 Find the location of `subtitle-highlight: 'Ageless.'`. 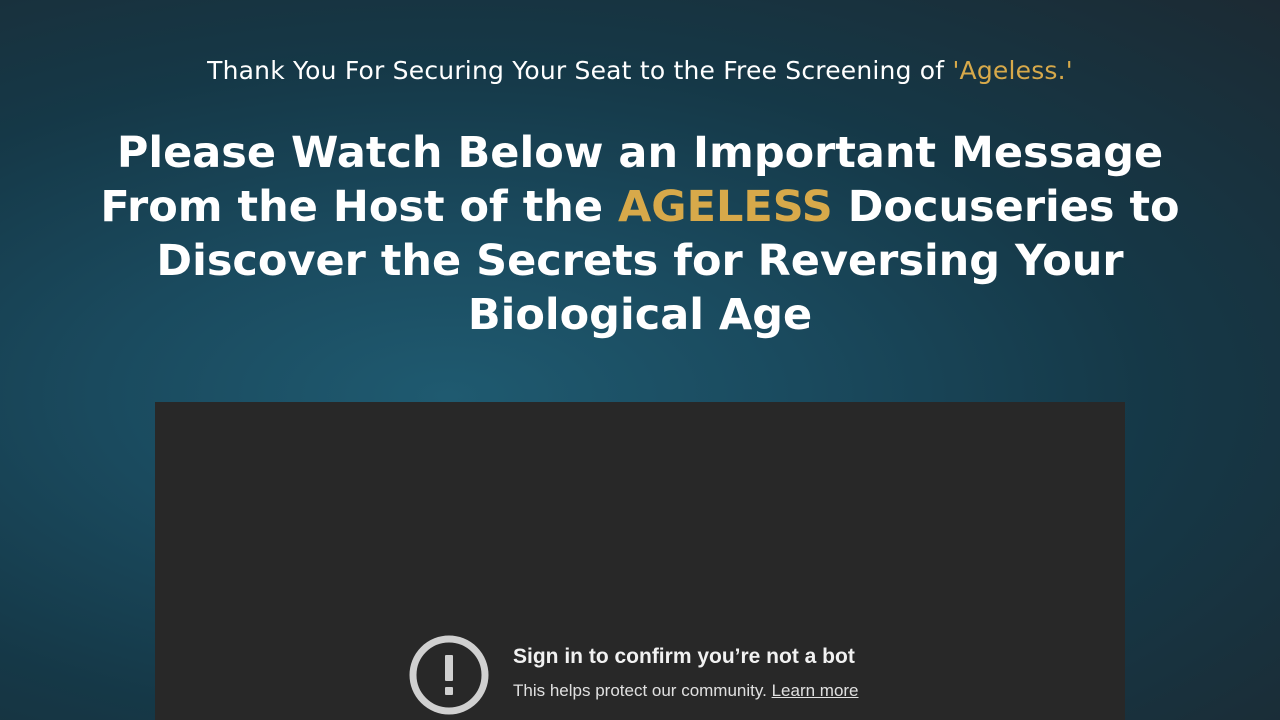

subtitle-highlight: 'Ageless.' is located at coordinates (1012, 70).